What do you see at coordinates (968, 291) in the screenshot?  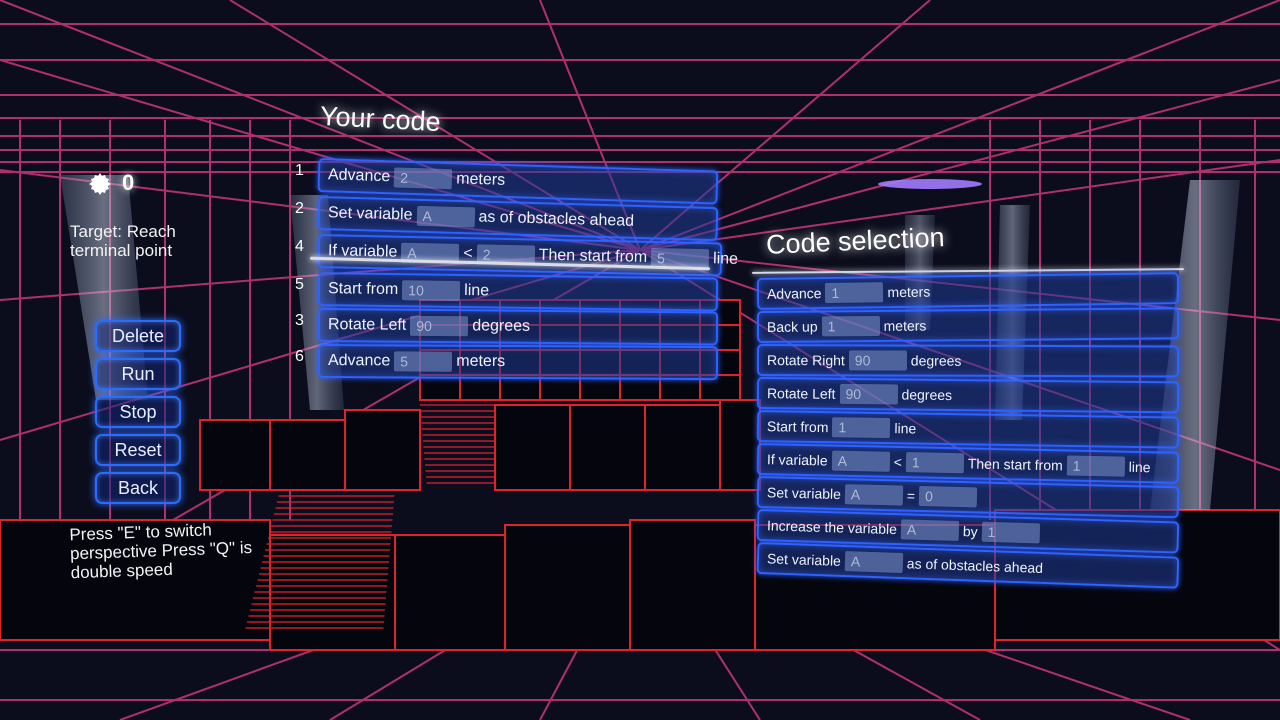 I see `code-option-block: Advance 1 meters` at bounding box center [968, 291].